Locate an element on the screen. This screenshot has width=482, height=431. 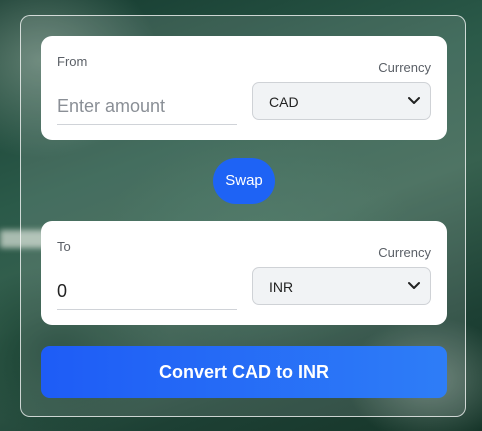
from-currency-value: CAD is located at coordinates (284, 102).